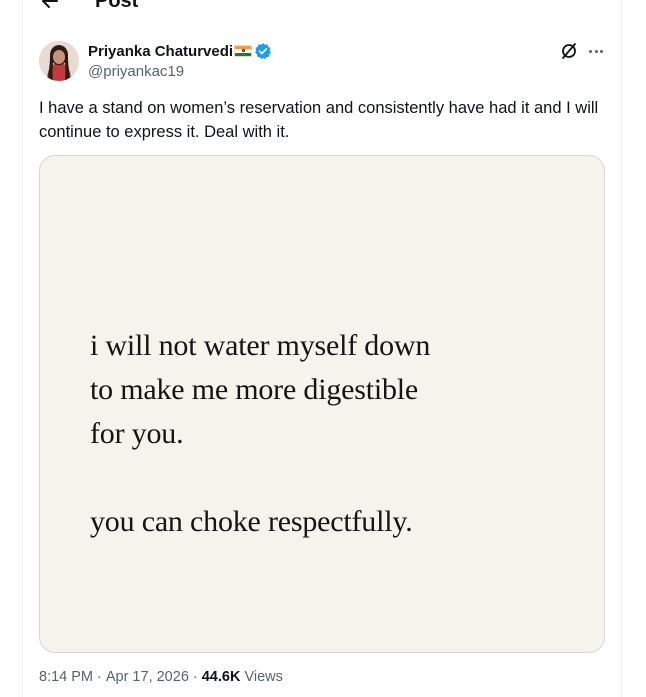  I want to click on views-count: 44.6K, so click(221, 677).